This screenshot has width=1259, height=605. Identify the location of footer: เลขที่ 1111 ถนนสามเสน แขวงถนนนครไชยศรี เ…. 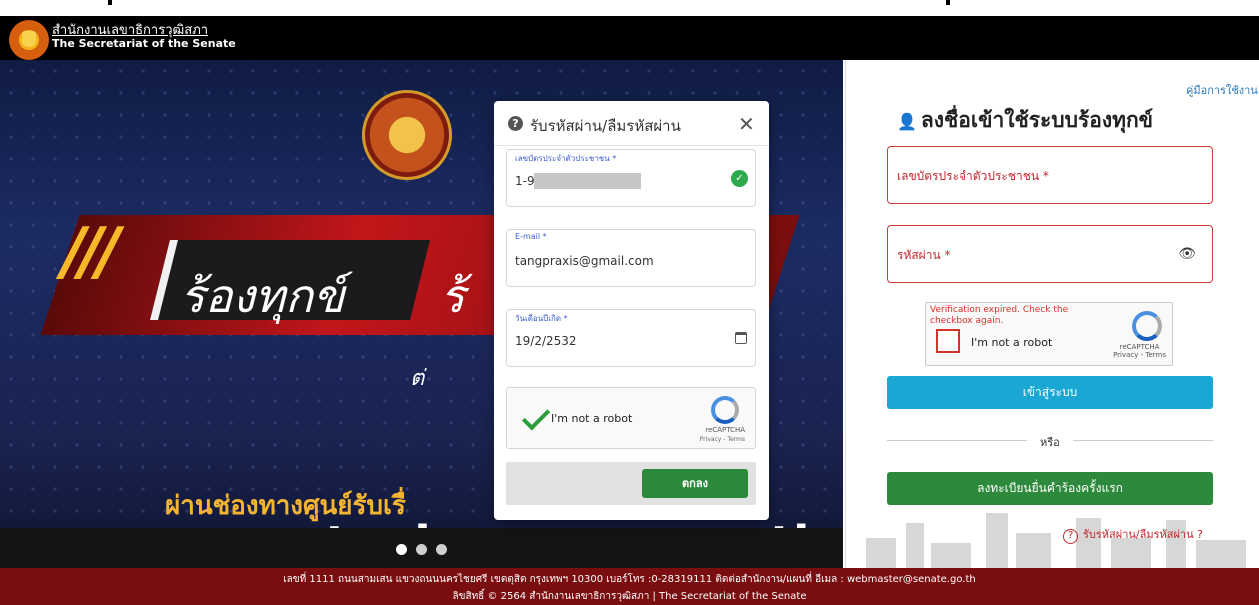
(629, 586).